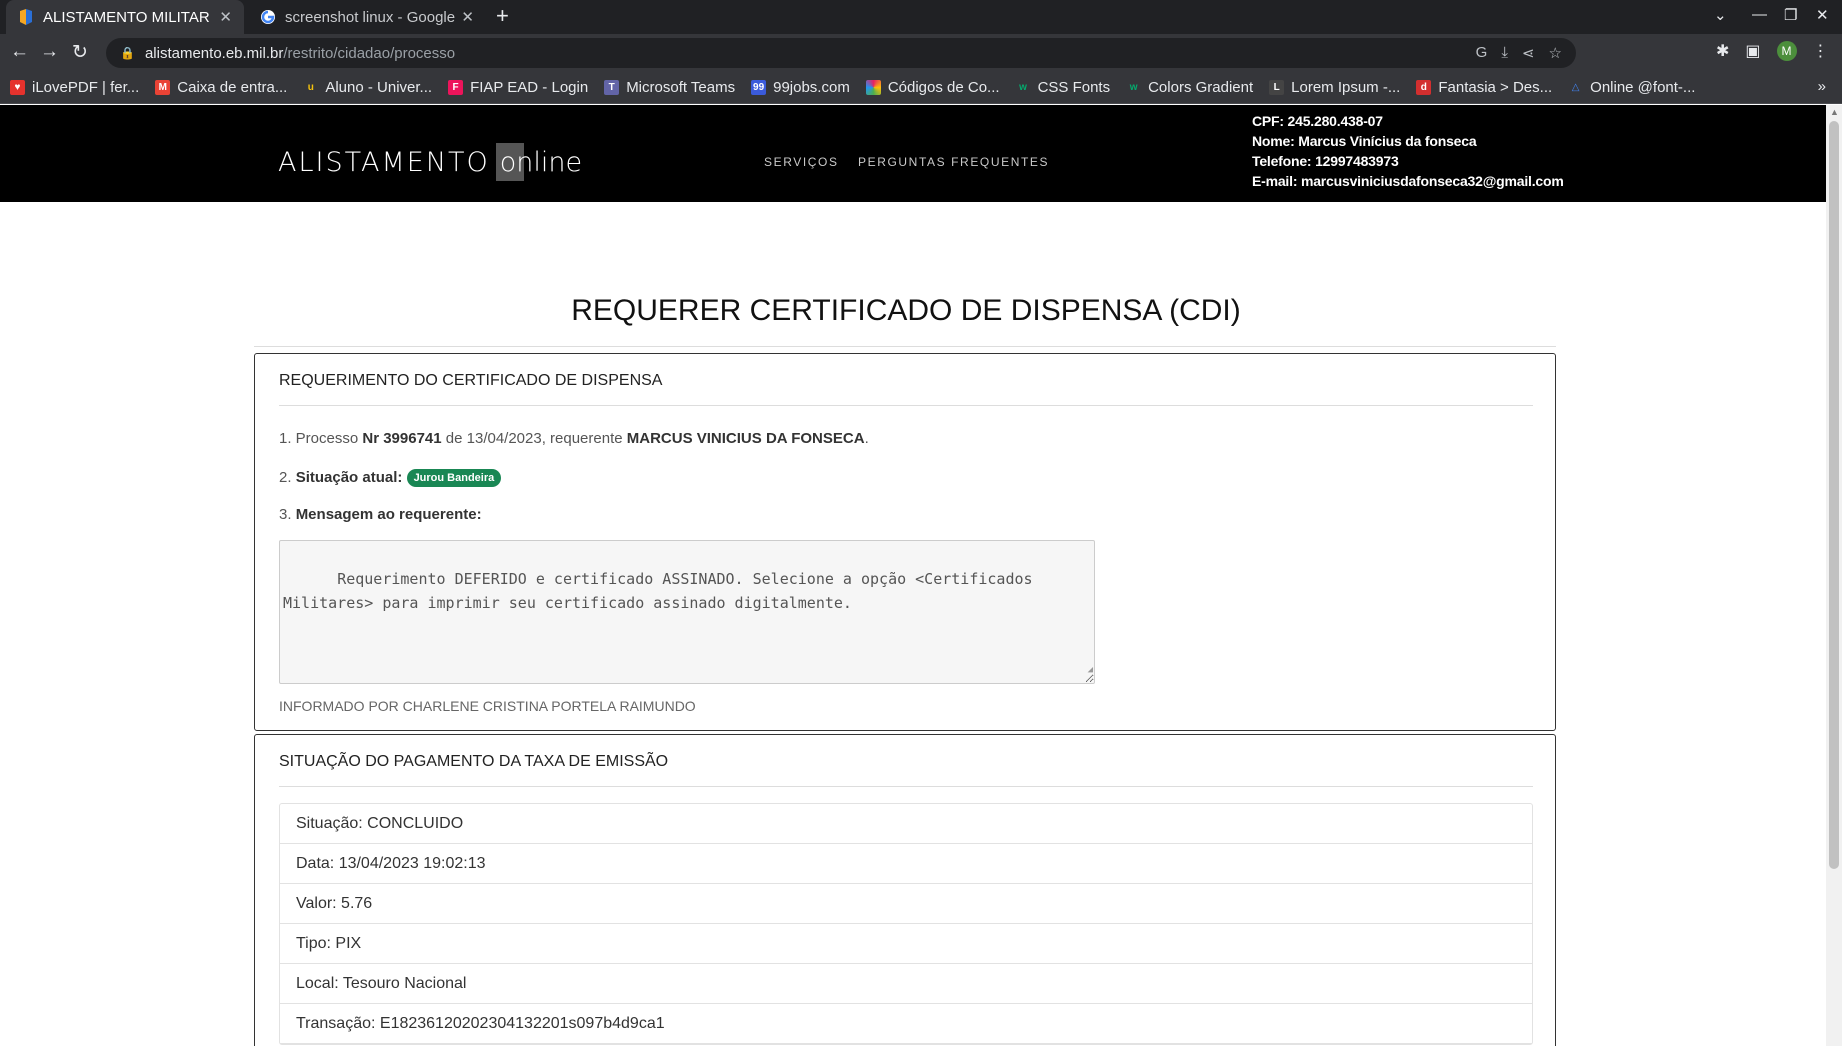 This screenshot has width=1842, height=1046. Describe the element at coordinates (430, 162) in the screenshot. I see `site-logo: ALISTAMENTO online` at that location.